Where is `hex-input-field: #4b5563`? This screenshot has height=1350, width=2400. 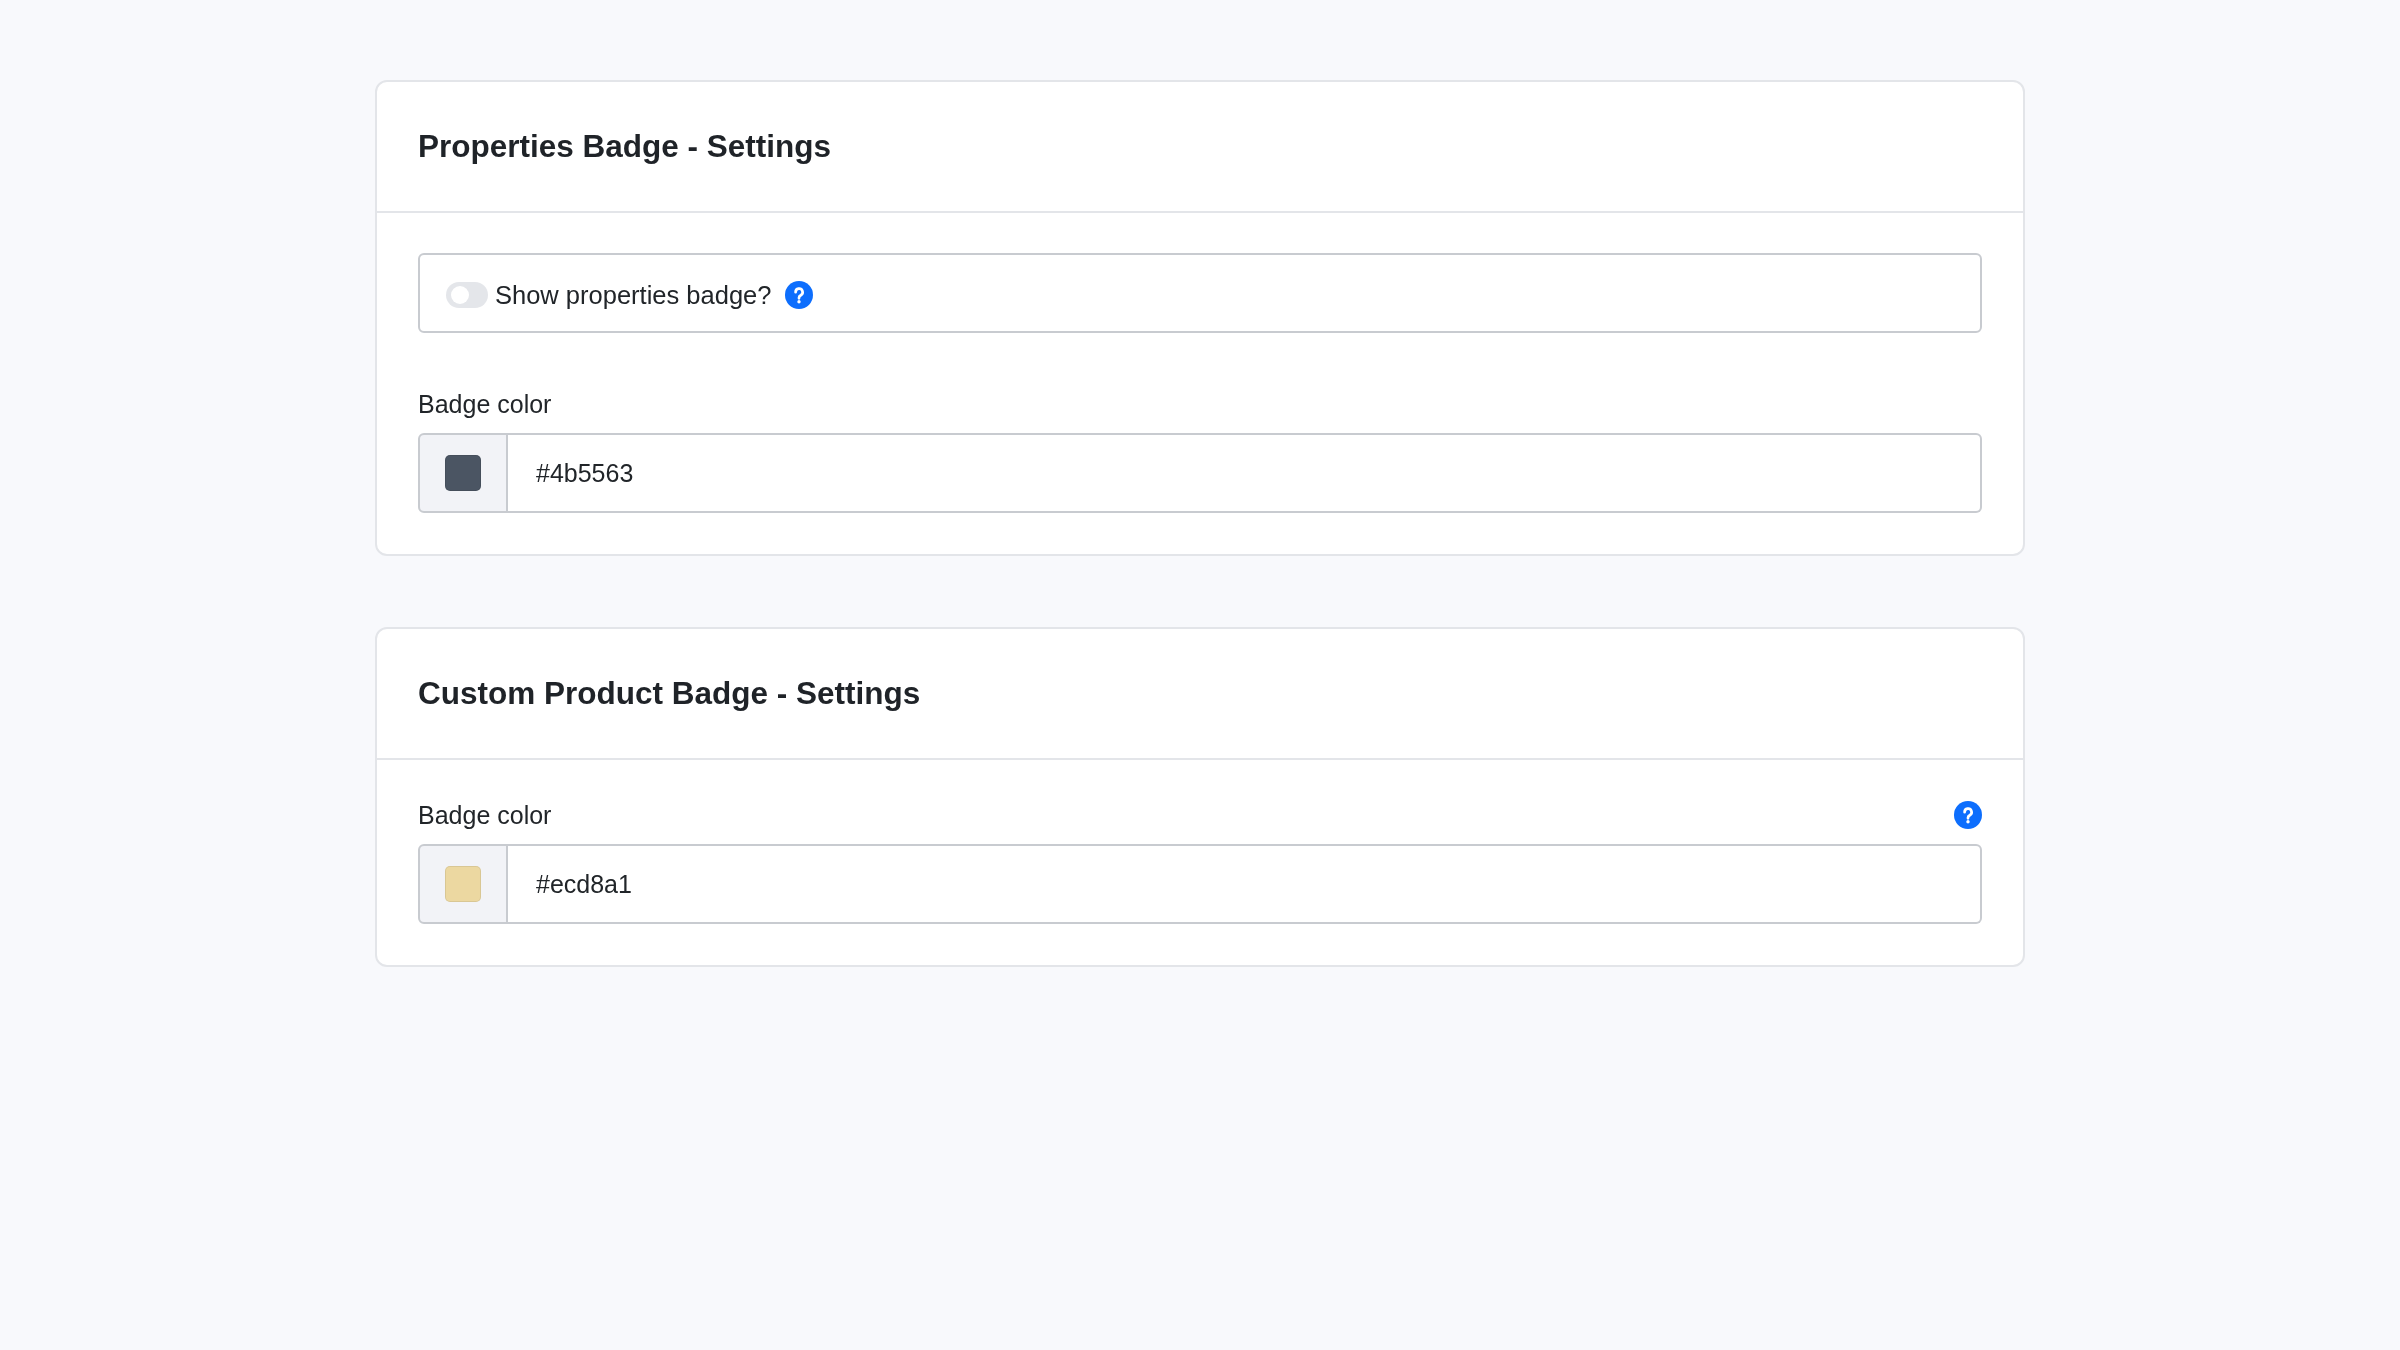
hex-input-field: #4b5563 is located at coordinates (1245, 473).